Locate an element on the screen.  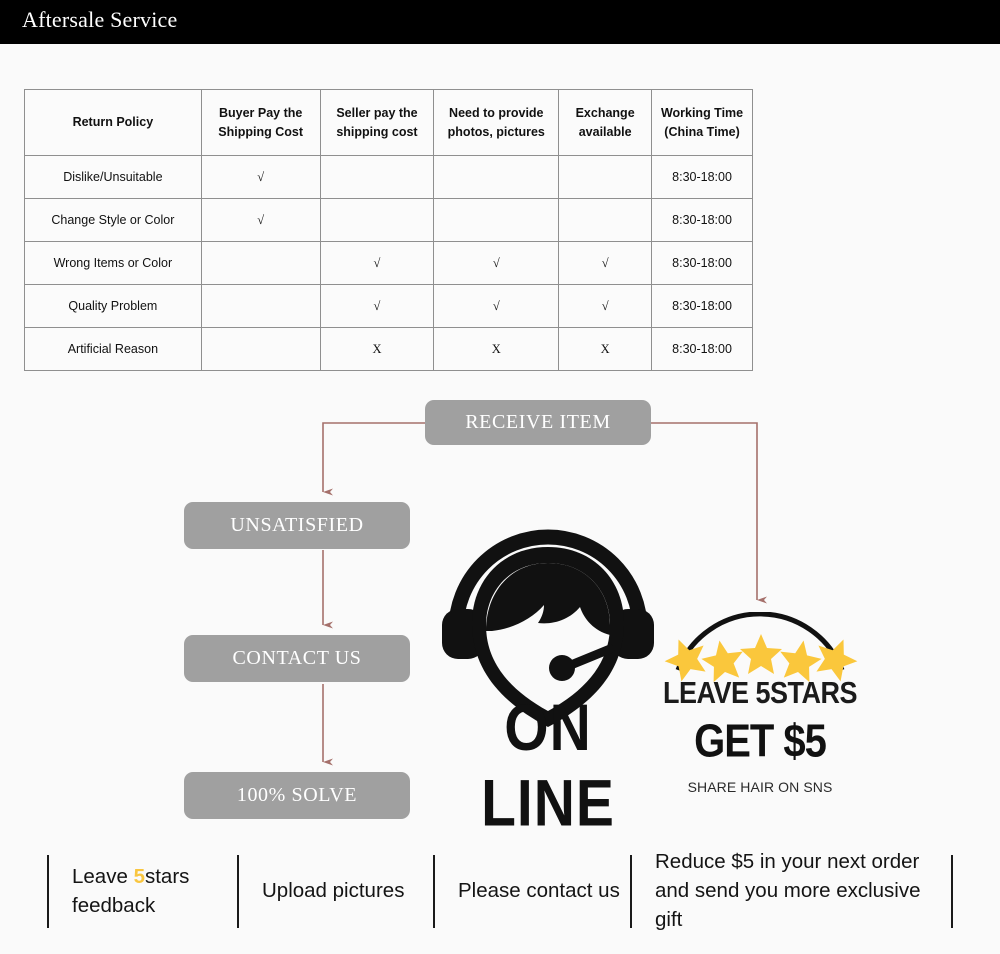
col-header-return-policy-line1: Return Policy is located at coordinates (113, 122).